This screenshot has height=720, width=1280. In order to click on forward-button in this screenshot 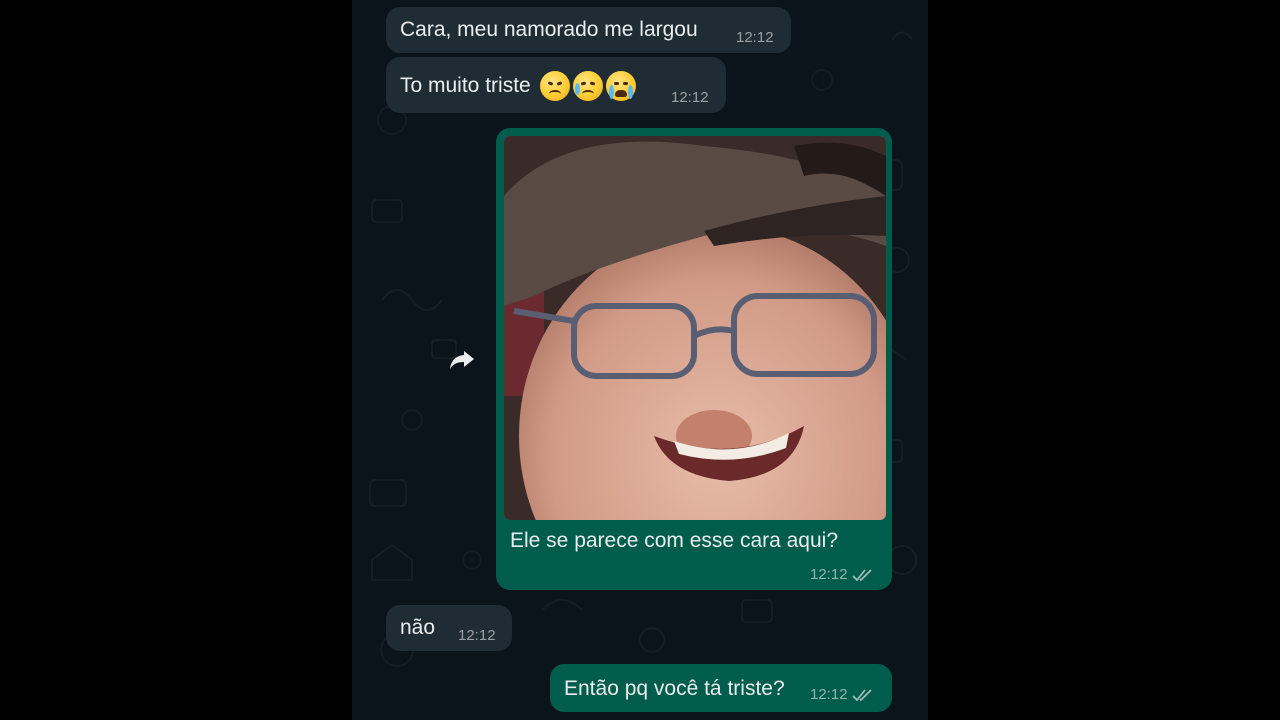, I will do `click(462, 360)`.